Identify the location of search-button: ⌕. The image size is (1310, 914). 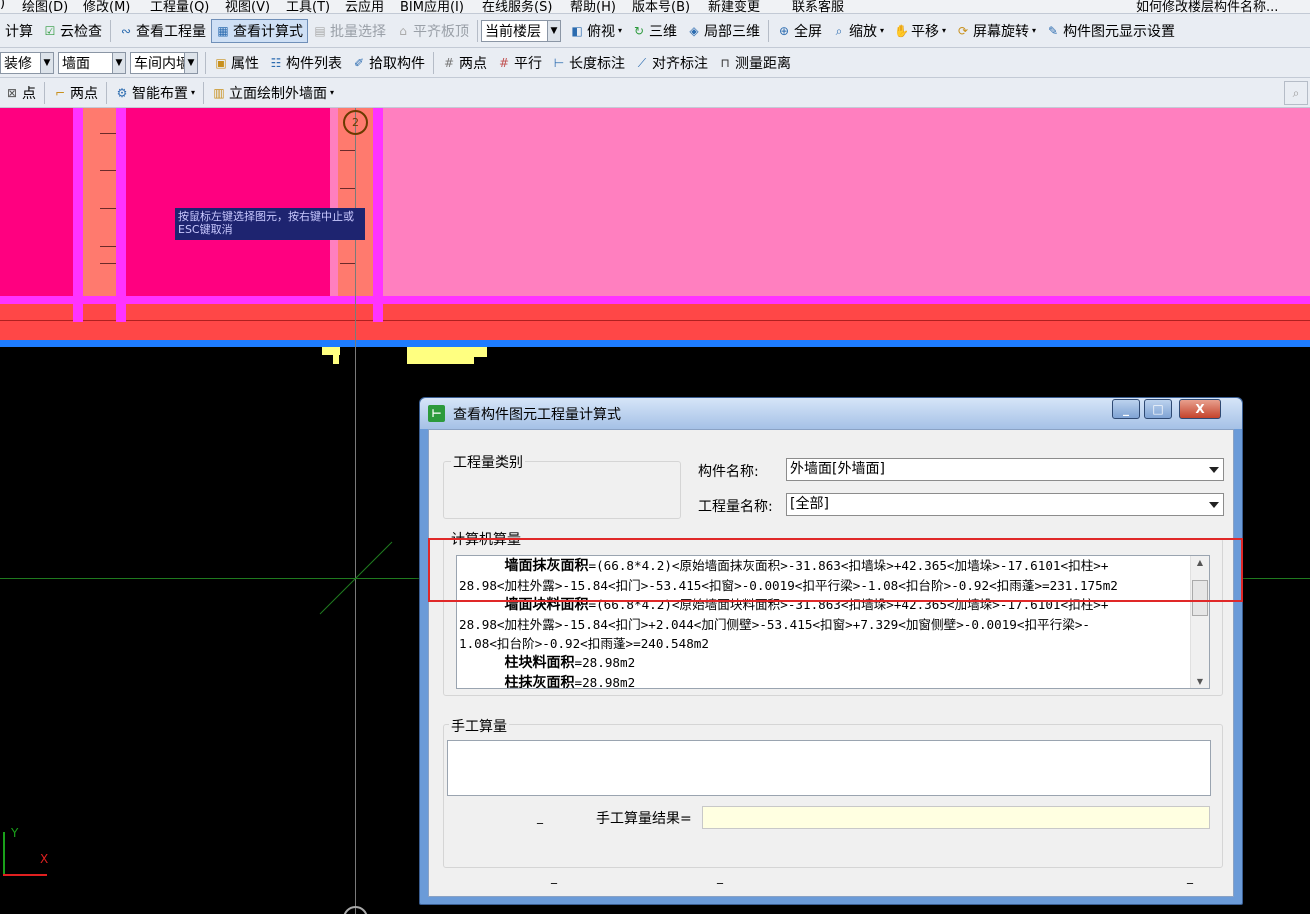
(1296, 92).